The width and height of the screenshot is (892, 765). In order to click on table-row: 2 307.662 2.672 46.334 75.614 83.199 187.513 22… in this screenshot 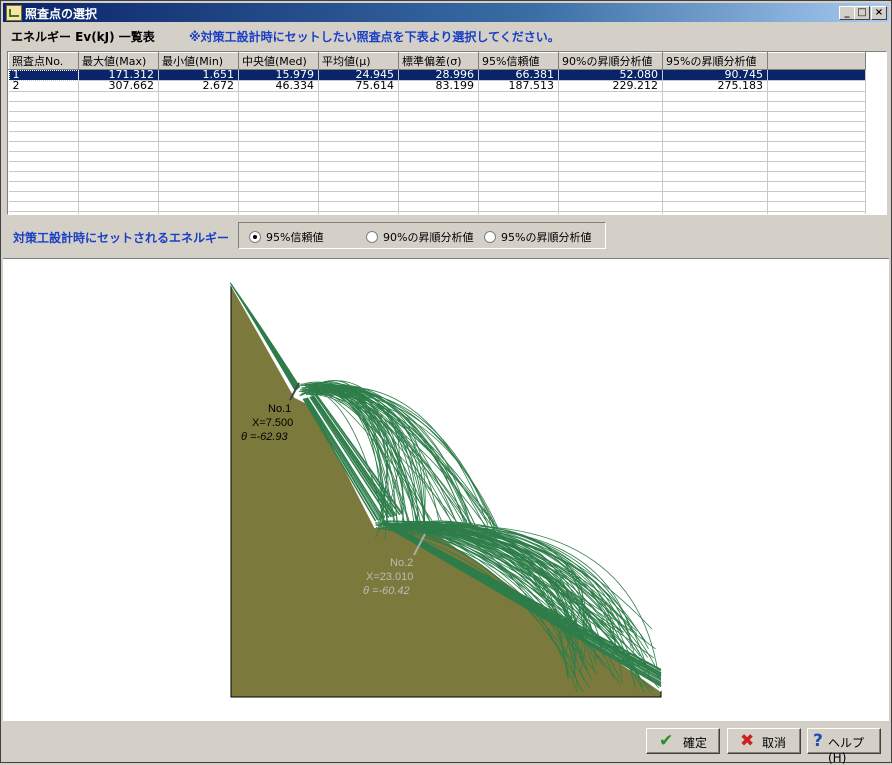, I will do `click(437, 86)`.